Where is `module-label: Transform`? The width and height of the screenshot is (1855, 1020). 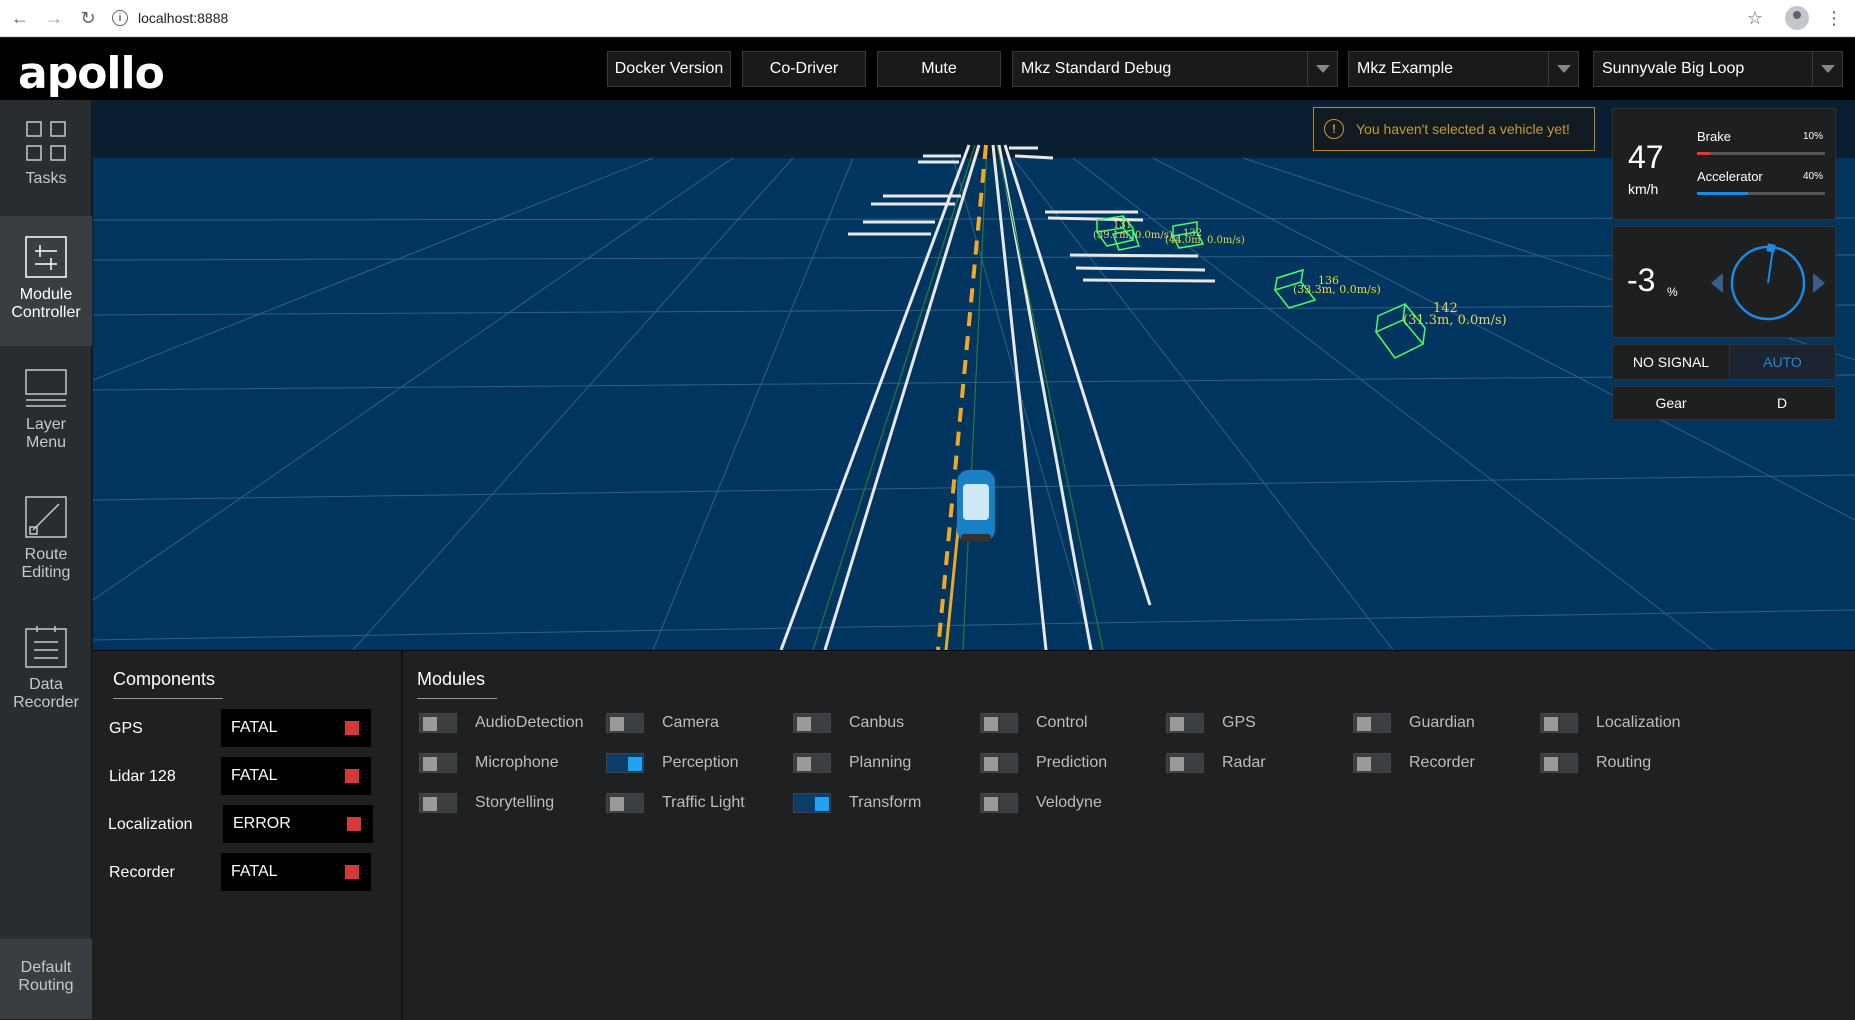 module-label: Transform is located at coordinates (885, 802).